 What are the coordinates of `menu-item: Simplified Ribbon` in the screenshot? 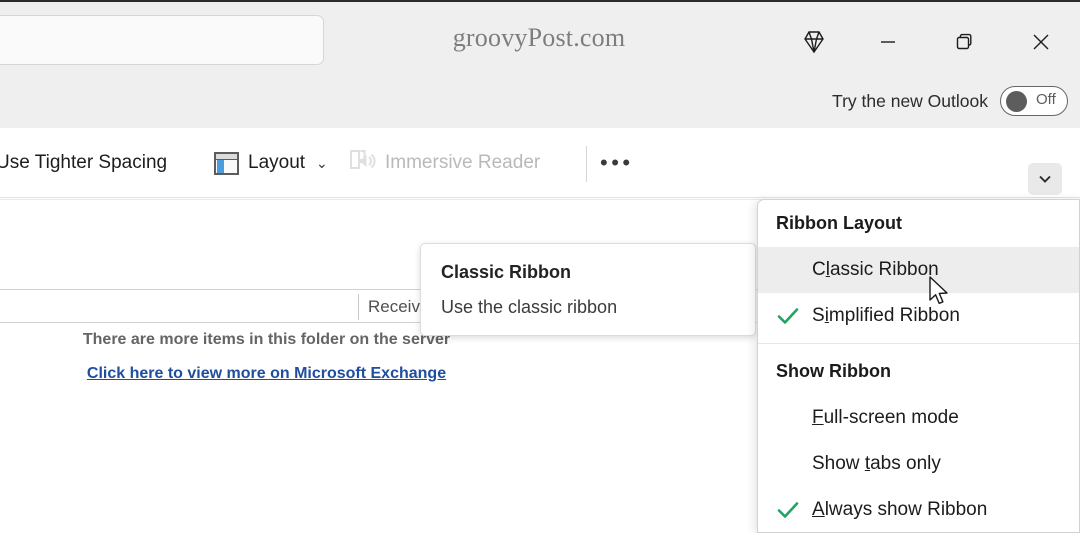 It's located at (918, 316).